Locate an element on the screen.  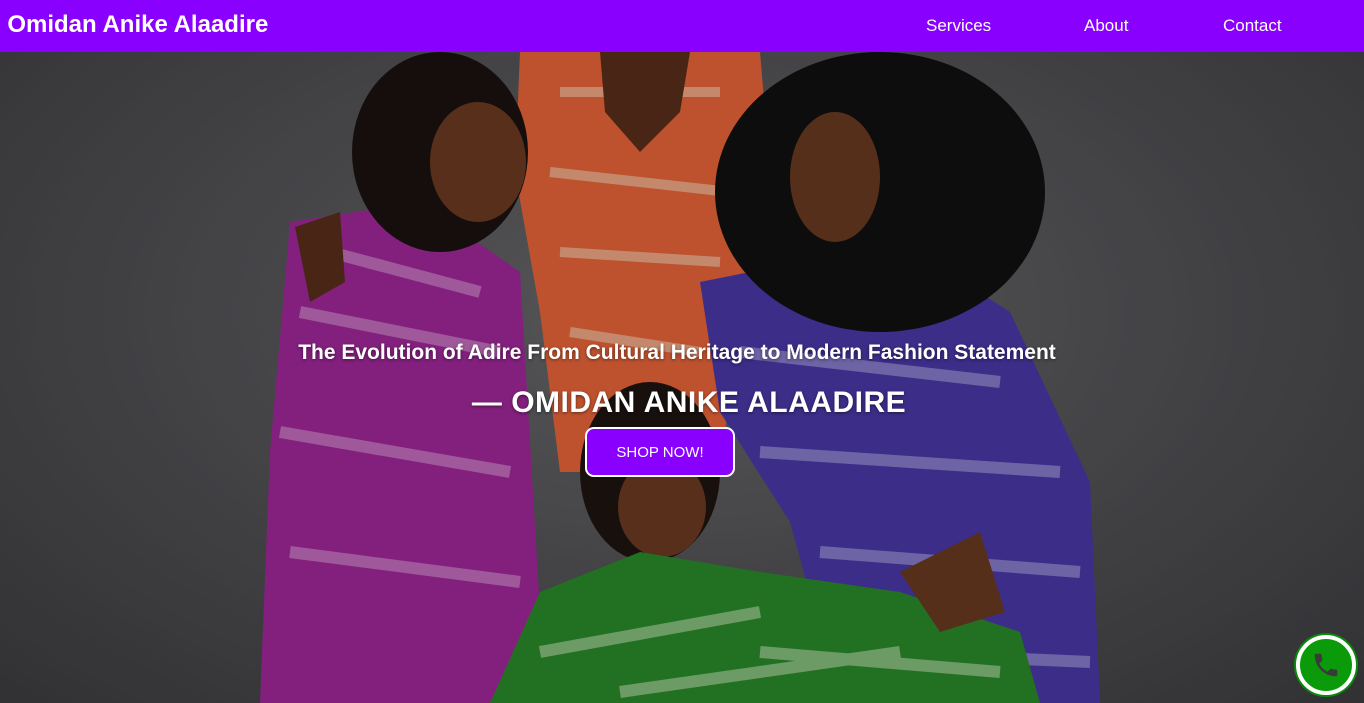
shop-now-button: SHOP NOW! is located at coordinates (660, 452).